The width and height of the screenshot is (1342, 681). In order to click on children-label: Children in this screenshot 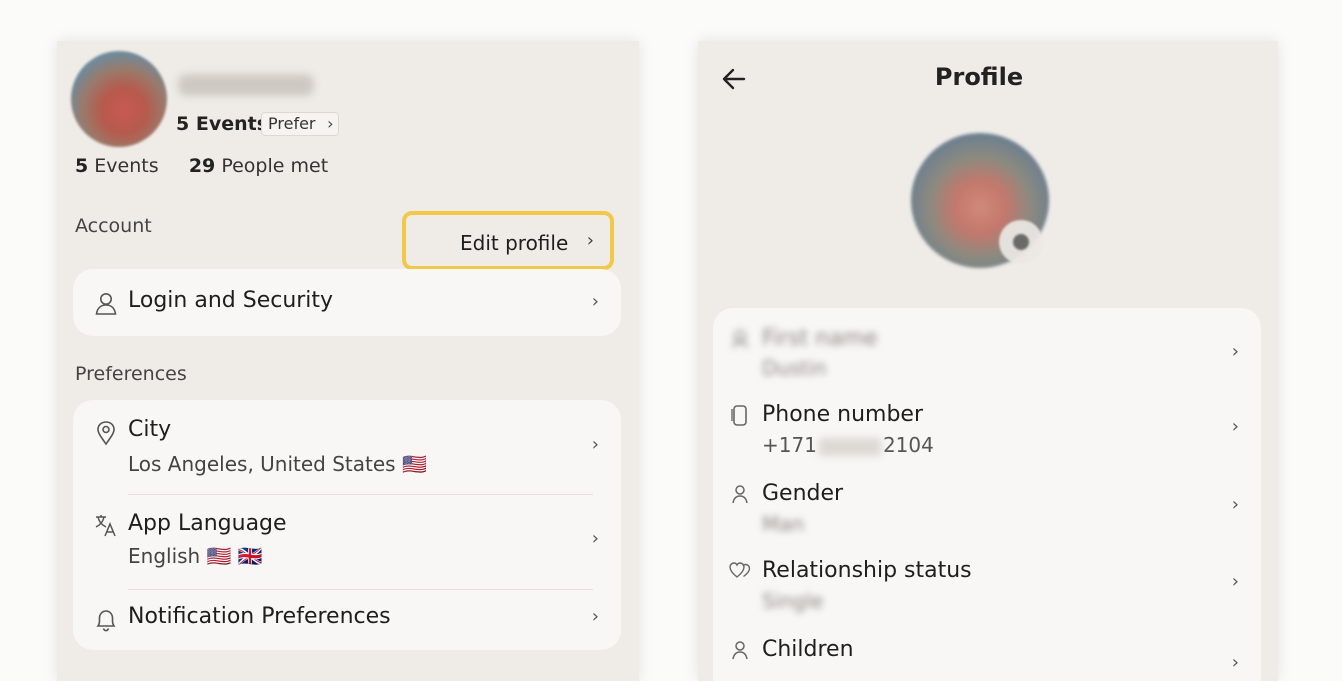, I will do `click(808, 649)`.